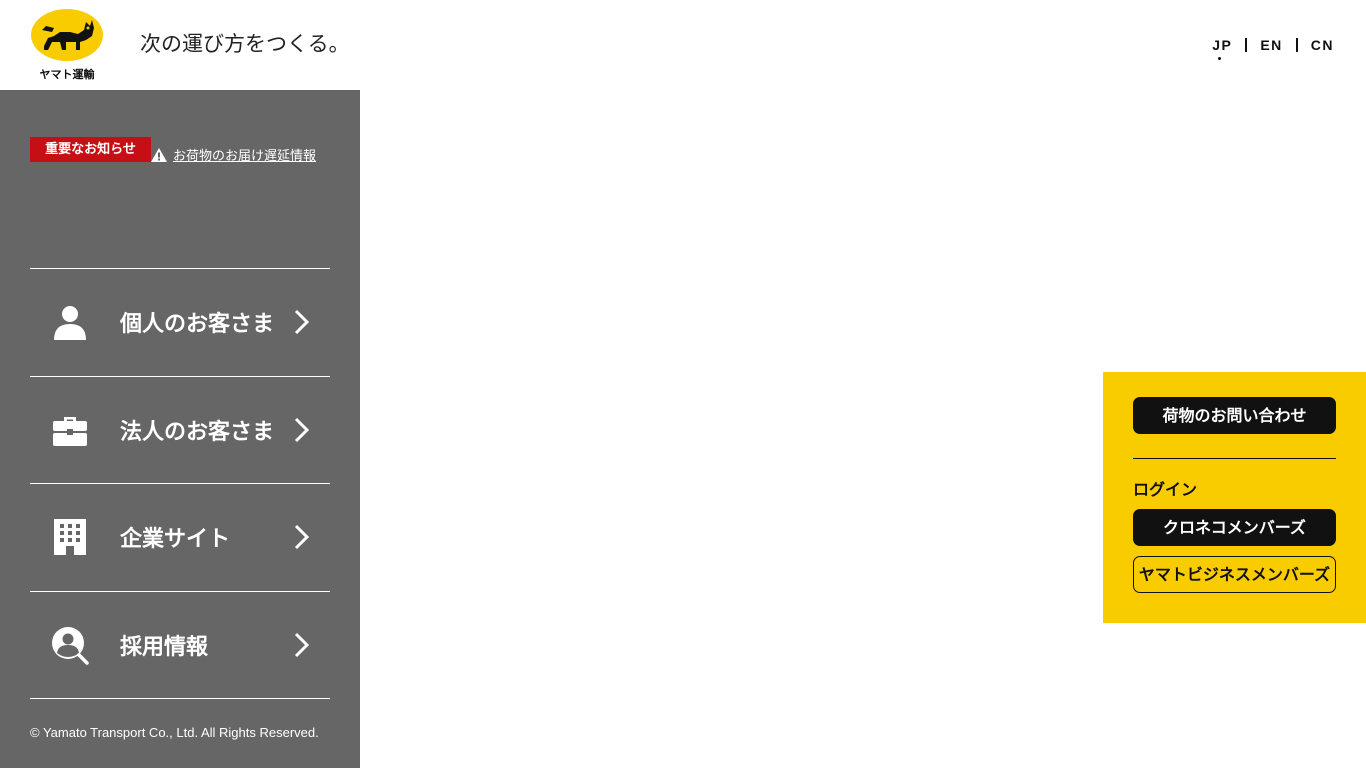 This screenshot has width=1366, height=768. I want to click on recruit-search-icon, so click(70, 645).